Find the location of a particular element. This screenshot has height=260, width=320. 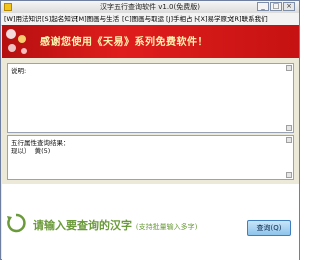

window-title: 汉字五行查询软件 v1.0(免费版) is located at coordinates (150, 7).